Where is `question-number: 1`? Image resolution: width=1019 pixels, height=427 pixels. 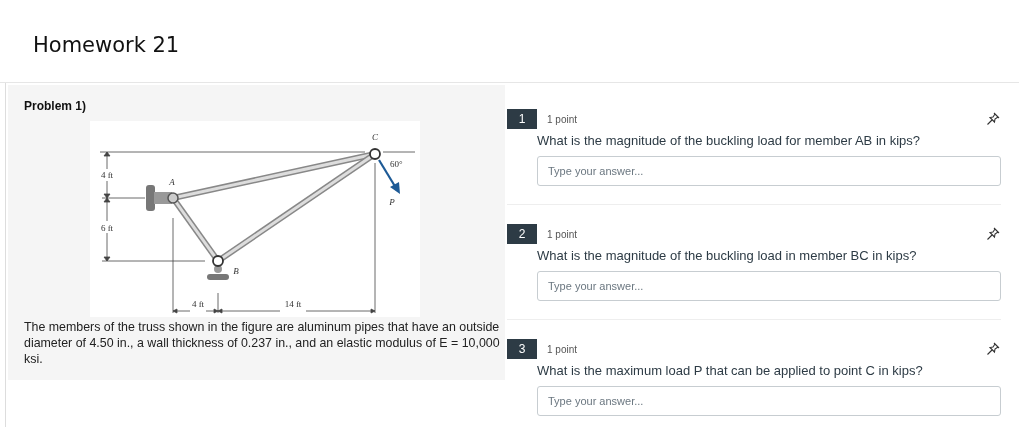
question-number: 1 is located at coordinates (522, 119).